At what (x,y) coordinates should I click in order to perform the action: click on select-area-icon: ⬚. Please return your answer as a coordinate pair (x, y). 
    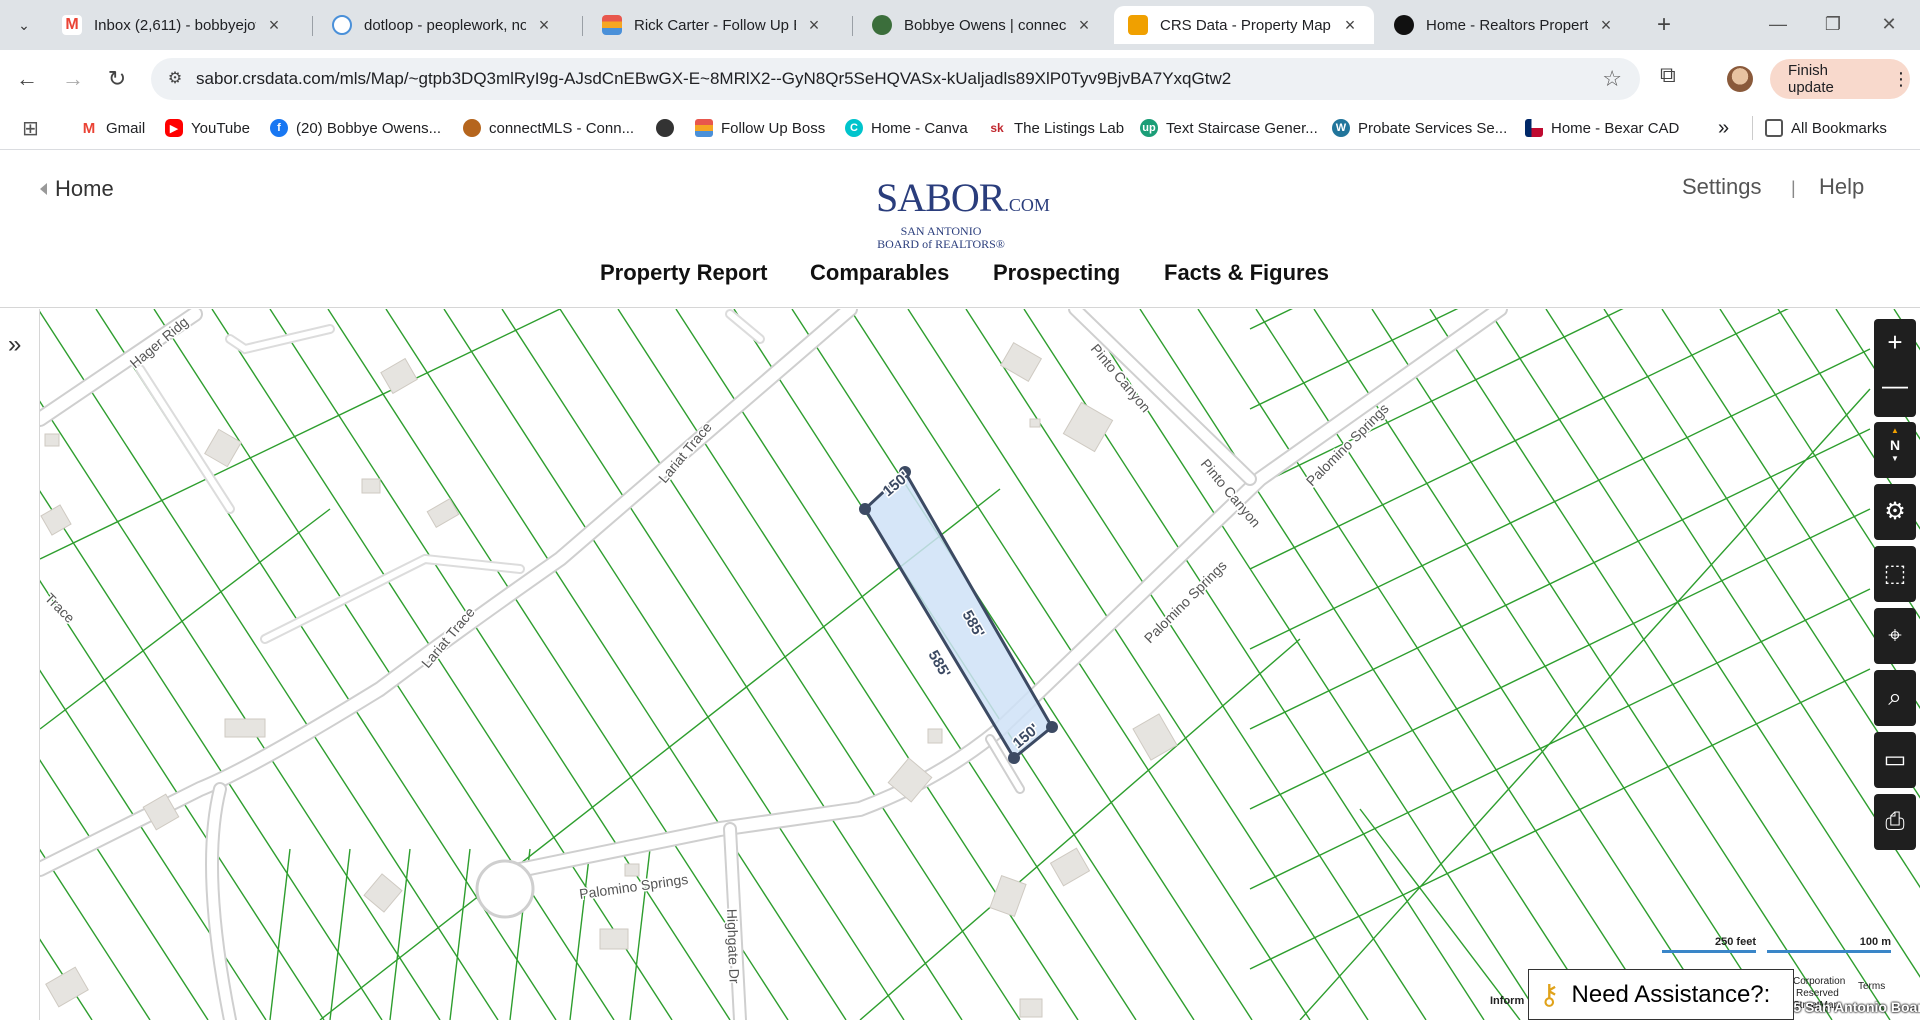
    Looking at the image, I should click on (1895, 573).